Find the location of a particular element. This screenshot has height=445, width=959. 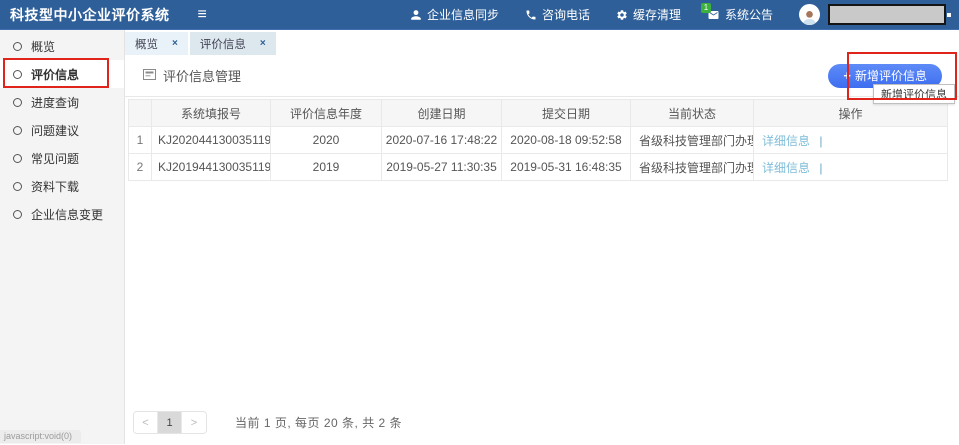

page-title: 评价信息管理 is located at coordinates (202, 76).